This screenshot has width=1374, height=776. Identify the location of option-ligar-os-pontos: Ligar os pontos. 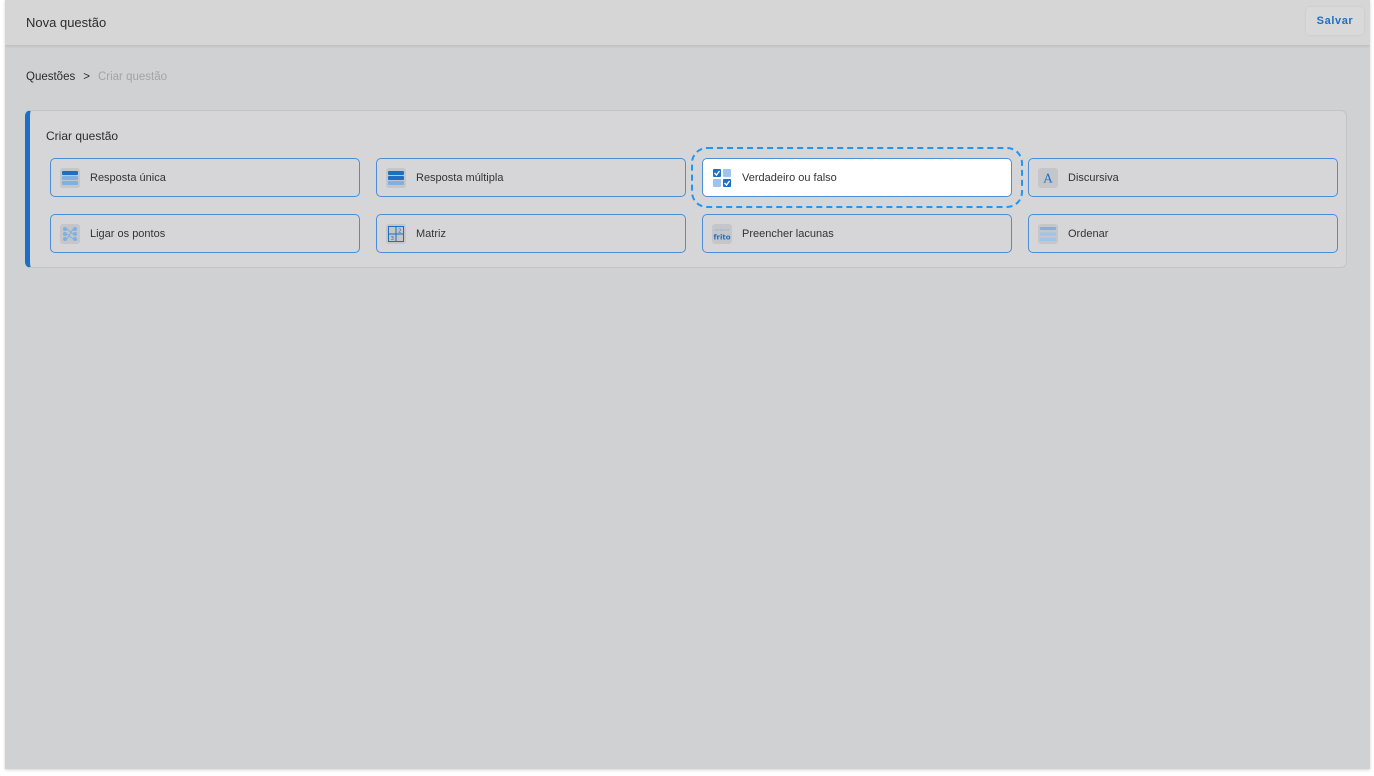
(205, 233).